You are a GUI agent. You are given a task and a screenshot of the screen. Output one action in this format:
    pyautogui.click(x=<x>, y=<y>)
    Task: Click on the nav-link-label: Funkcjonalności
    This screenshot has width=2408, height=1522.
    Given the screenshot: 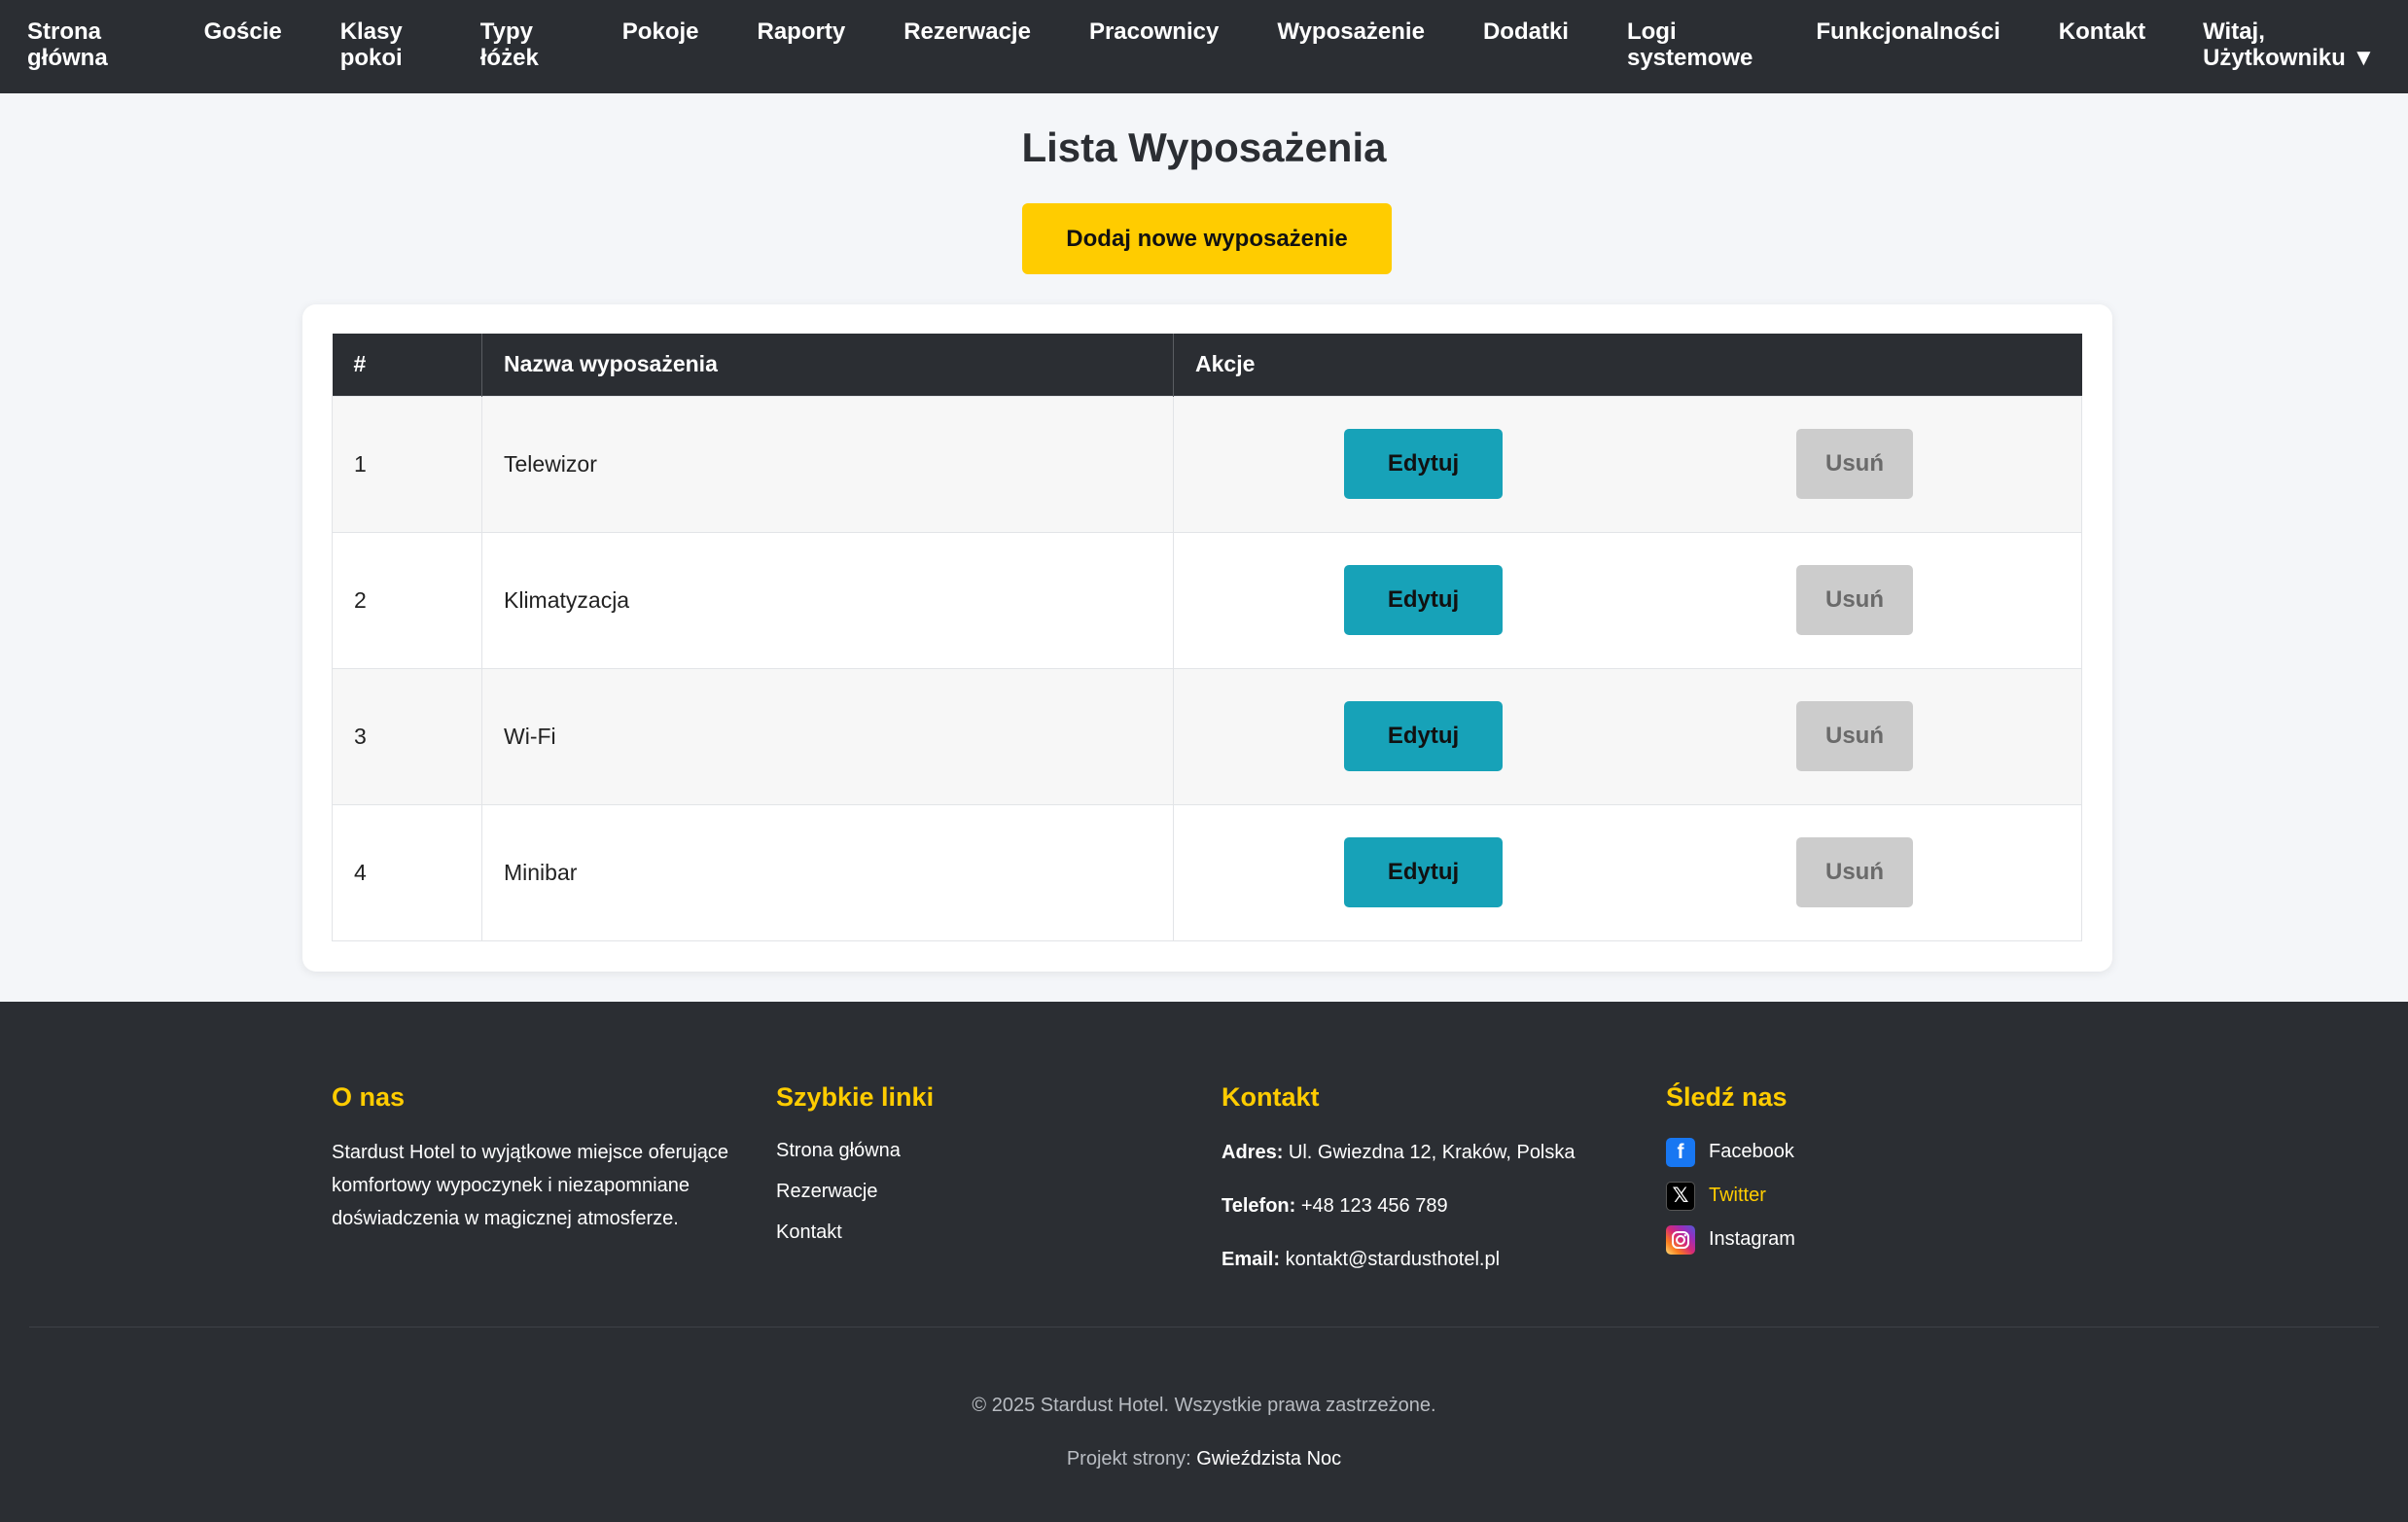 What is the action you would take?
    pyautogui.click(x=1909, y=31)
    